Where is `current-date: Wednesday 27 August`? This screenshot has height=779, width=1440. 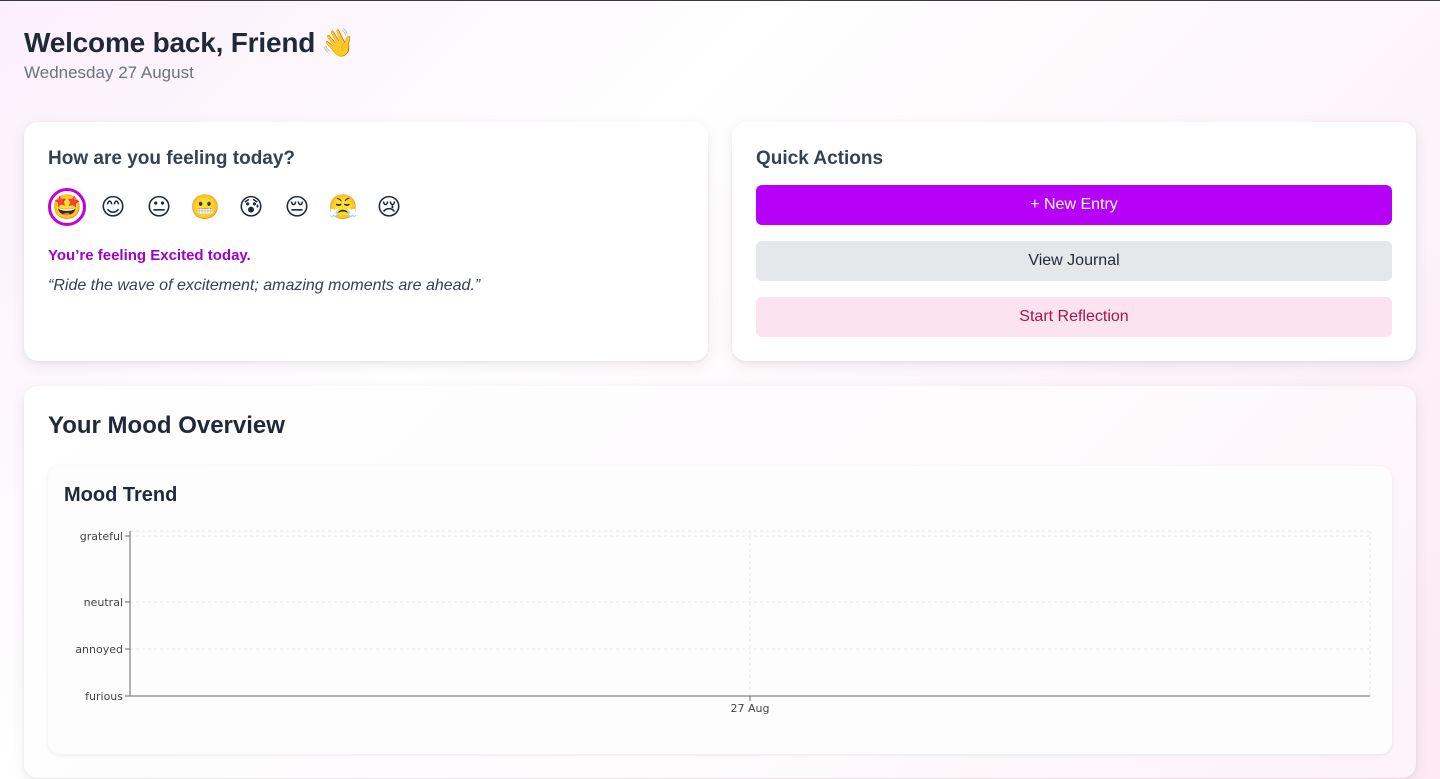 current-date: Wednesday 27 August is located at coordinates (109, 72).